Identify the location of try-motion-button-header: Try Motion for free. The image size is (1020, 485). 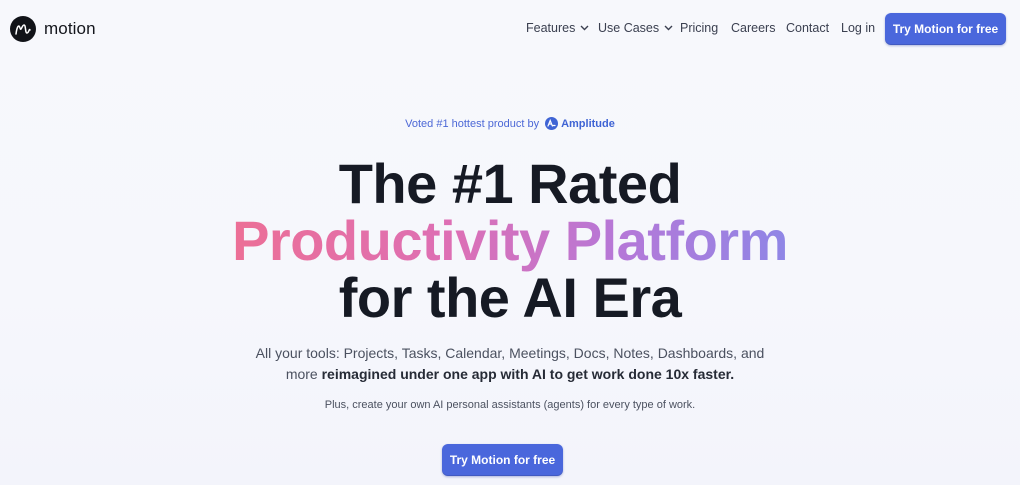
(945, 29).